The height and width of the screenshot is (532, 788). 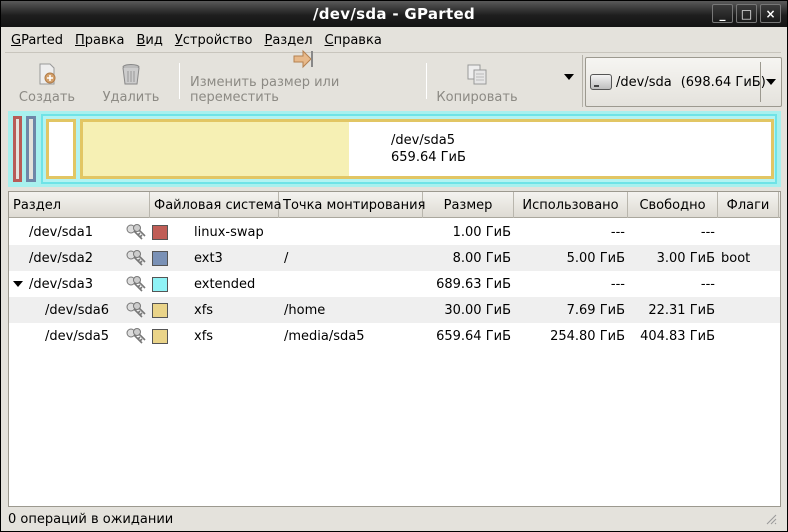 I want to click on partition-block-label: /dev/sda5 659.64 ГиБ, so click(x=428, y=149).